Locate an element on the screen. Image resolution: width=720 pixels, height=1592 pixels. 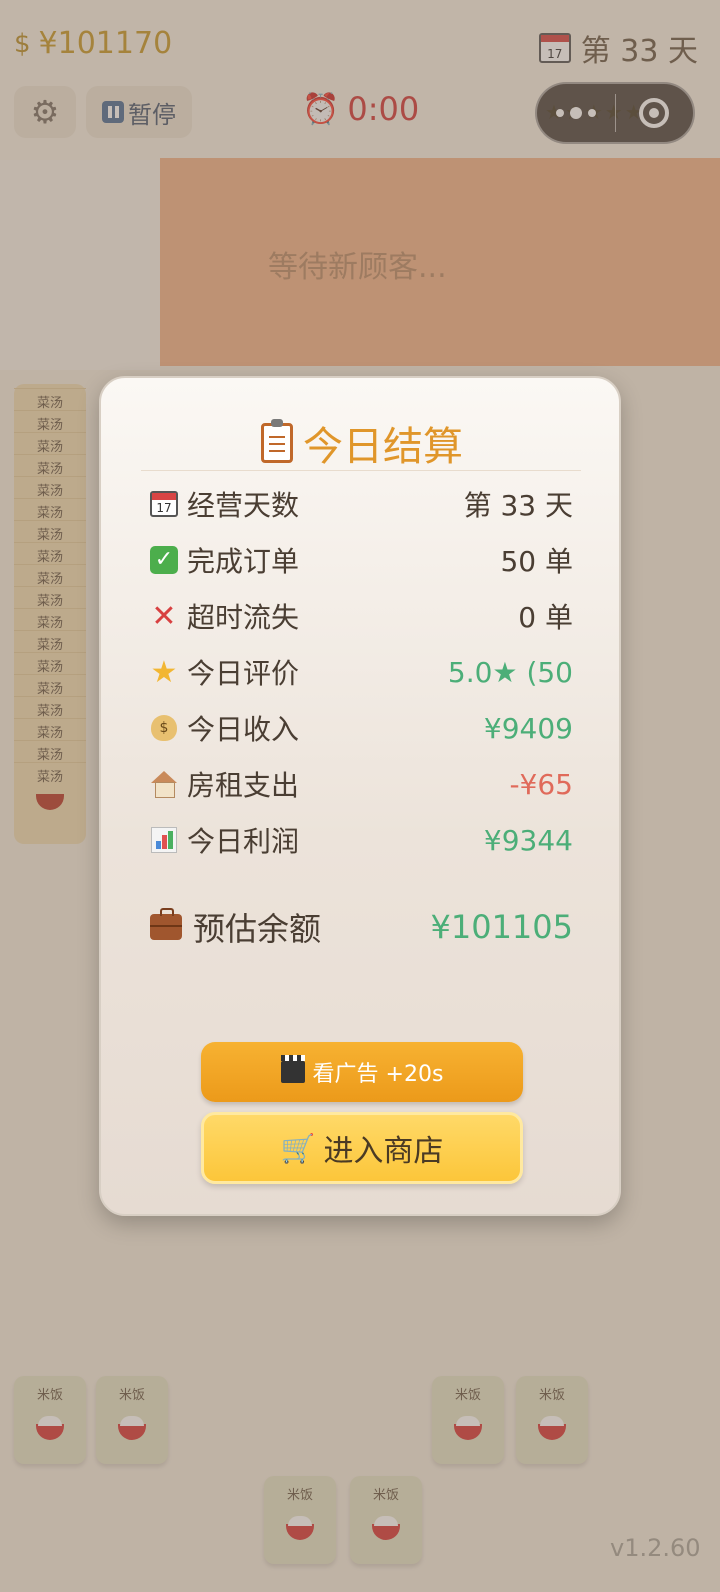
summary-row-timeout: ✕ 超时流失 0 单 is located at coordinates (361, 616).